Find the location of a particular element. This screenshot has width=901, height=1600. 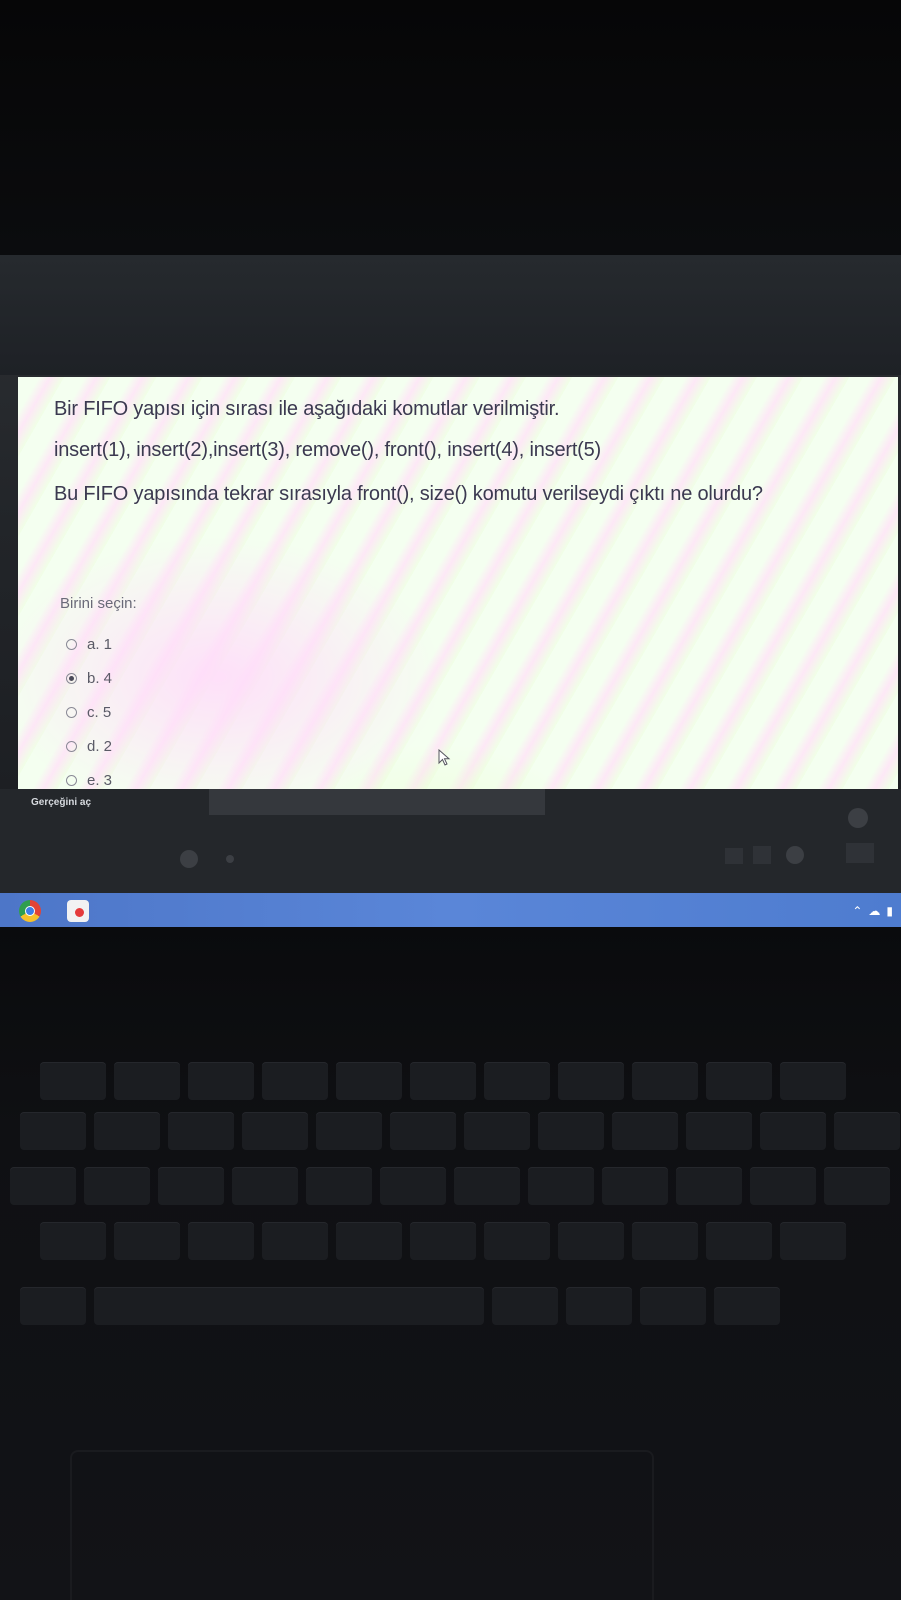

battery-icon: ▮ is located at coordinates (889, 911).